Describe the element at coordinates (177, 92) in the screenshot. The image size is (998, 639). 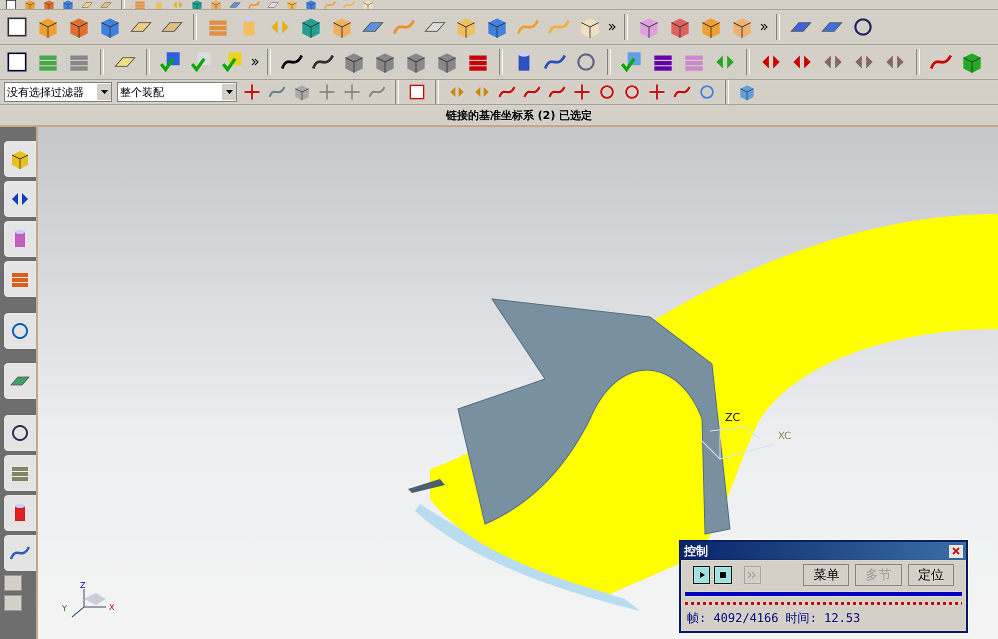
I see `assembly-scope-dropdown: 整个装配` at that location.